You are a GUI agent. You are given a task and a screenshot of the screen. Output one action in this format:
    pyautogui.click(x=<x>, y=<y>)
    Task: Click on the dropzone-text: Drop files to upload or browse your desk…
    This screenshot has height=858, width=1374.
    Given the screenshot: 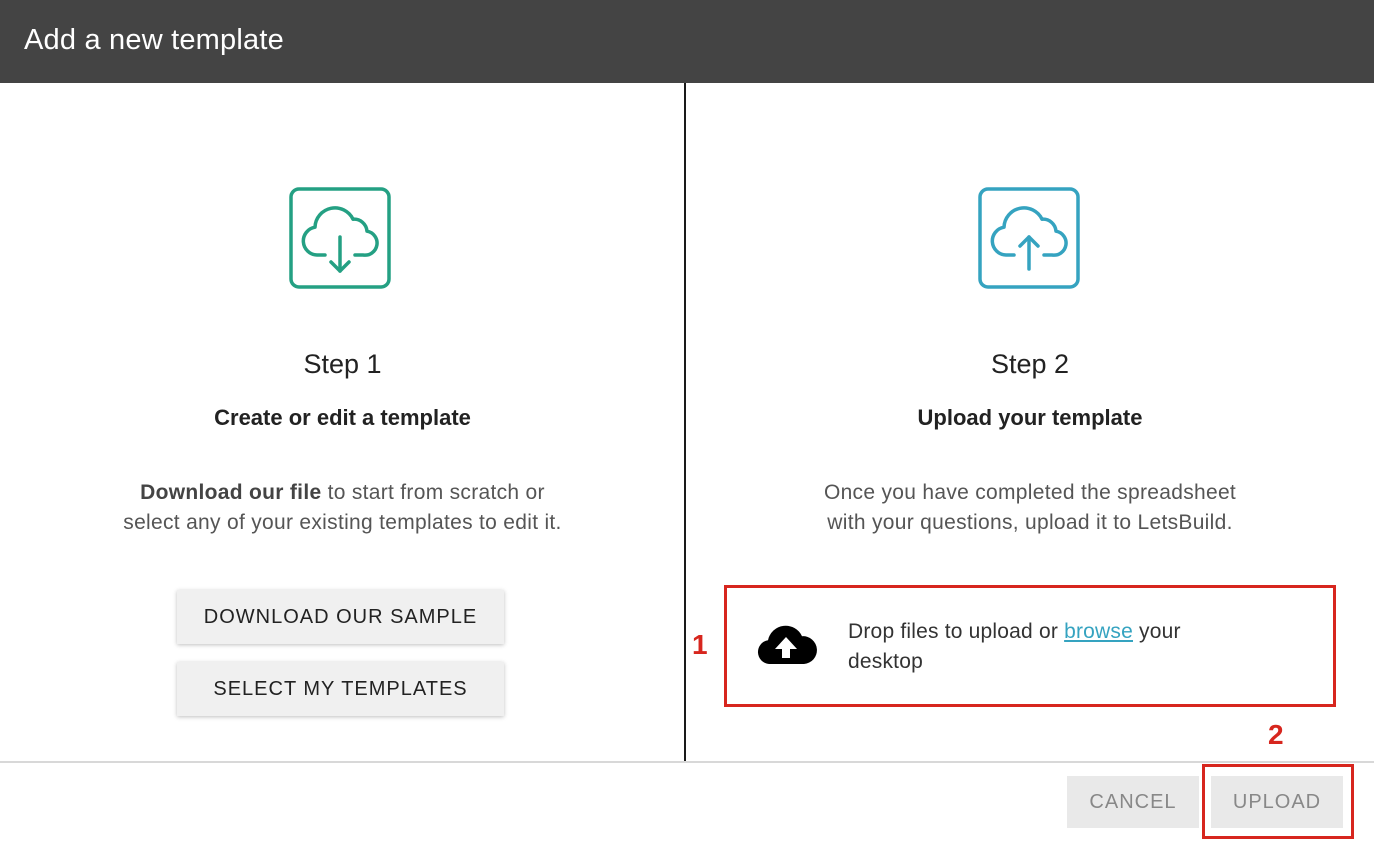 What is the action you would take?
    pyautogui.click(x=1073, y=647)
    